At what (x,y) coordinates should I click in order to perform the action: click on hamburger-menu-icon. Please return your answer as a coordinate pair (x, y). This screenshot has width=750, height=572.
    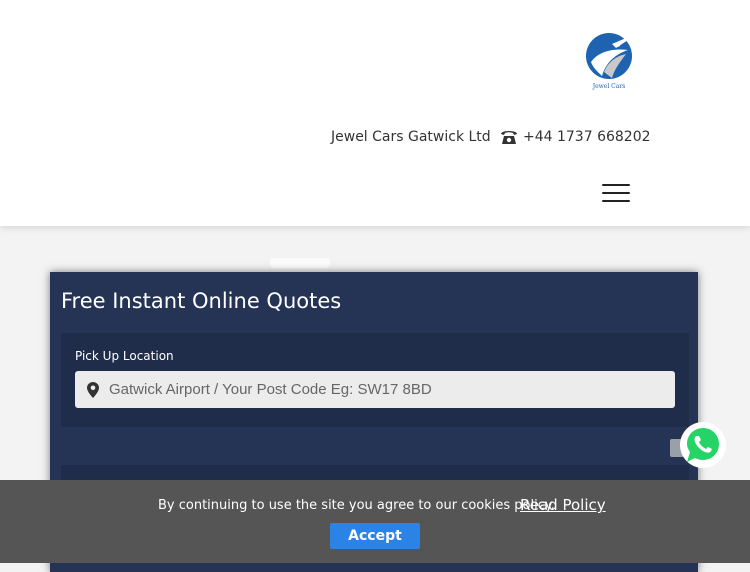
    Looking at the image, I should click on (616, 195).